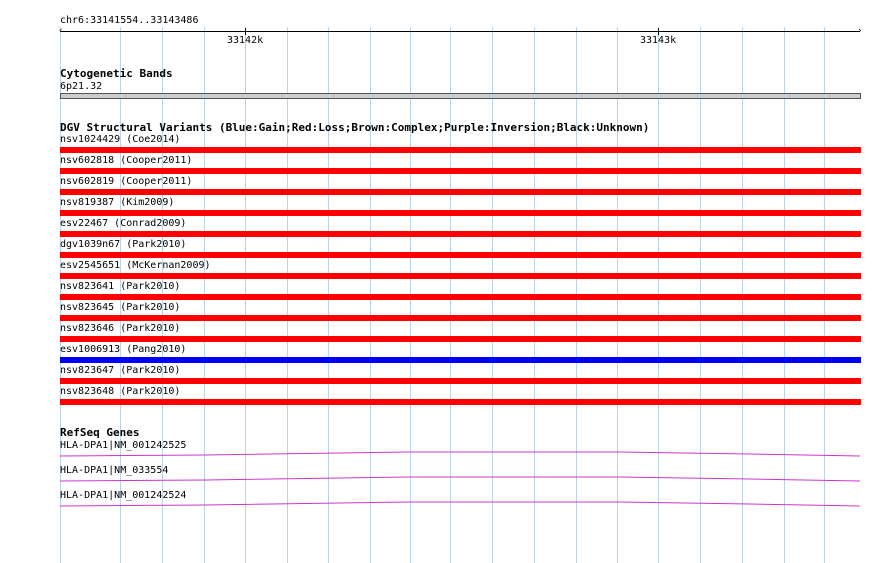  What do you see at coordinates (658, 40) in the screenshot?
I see `ruler-tick-label: 33143k` at bounding box center [658, 40].